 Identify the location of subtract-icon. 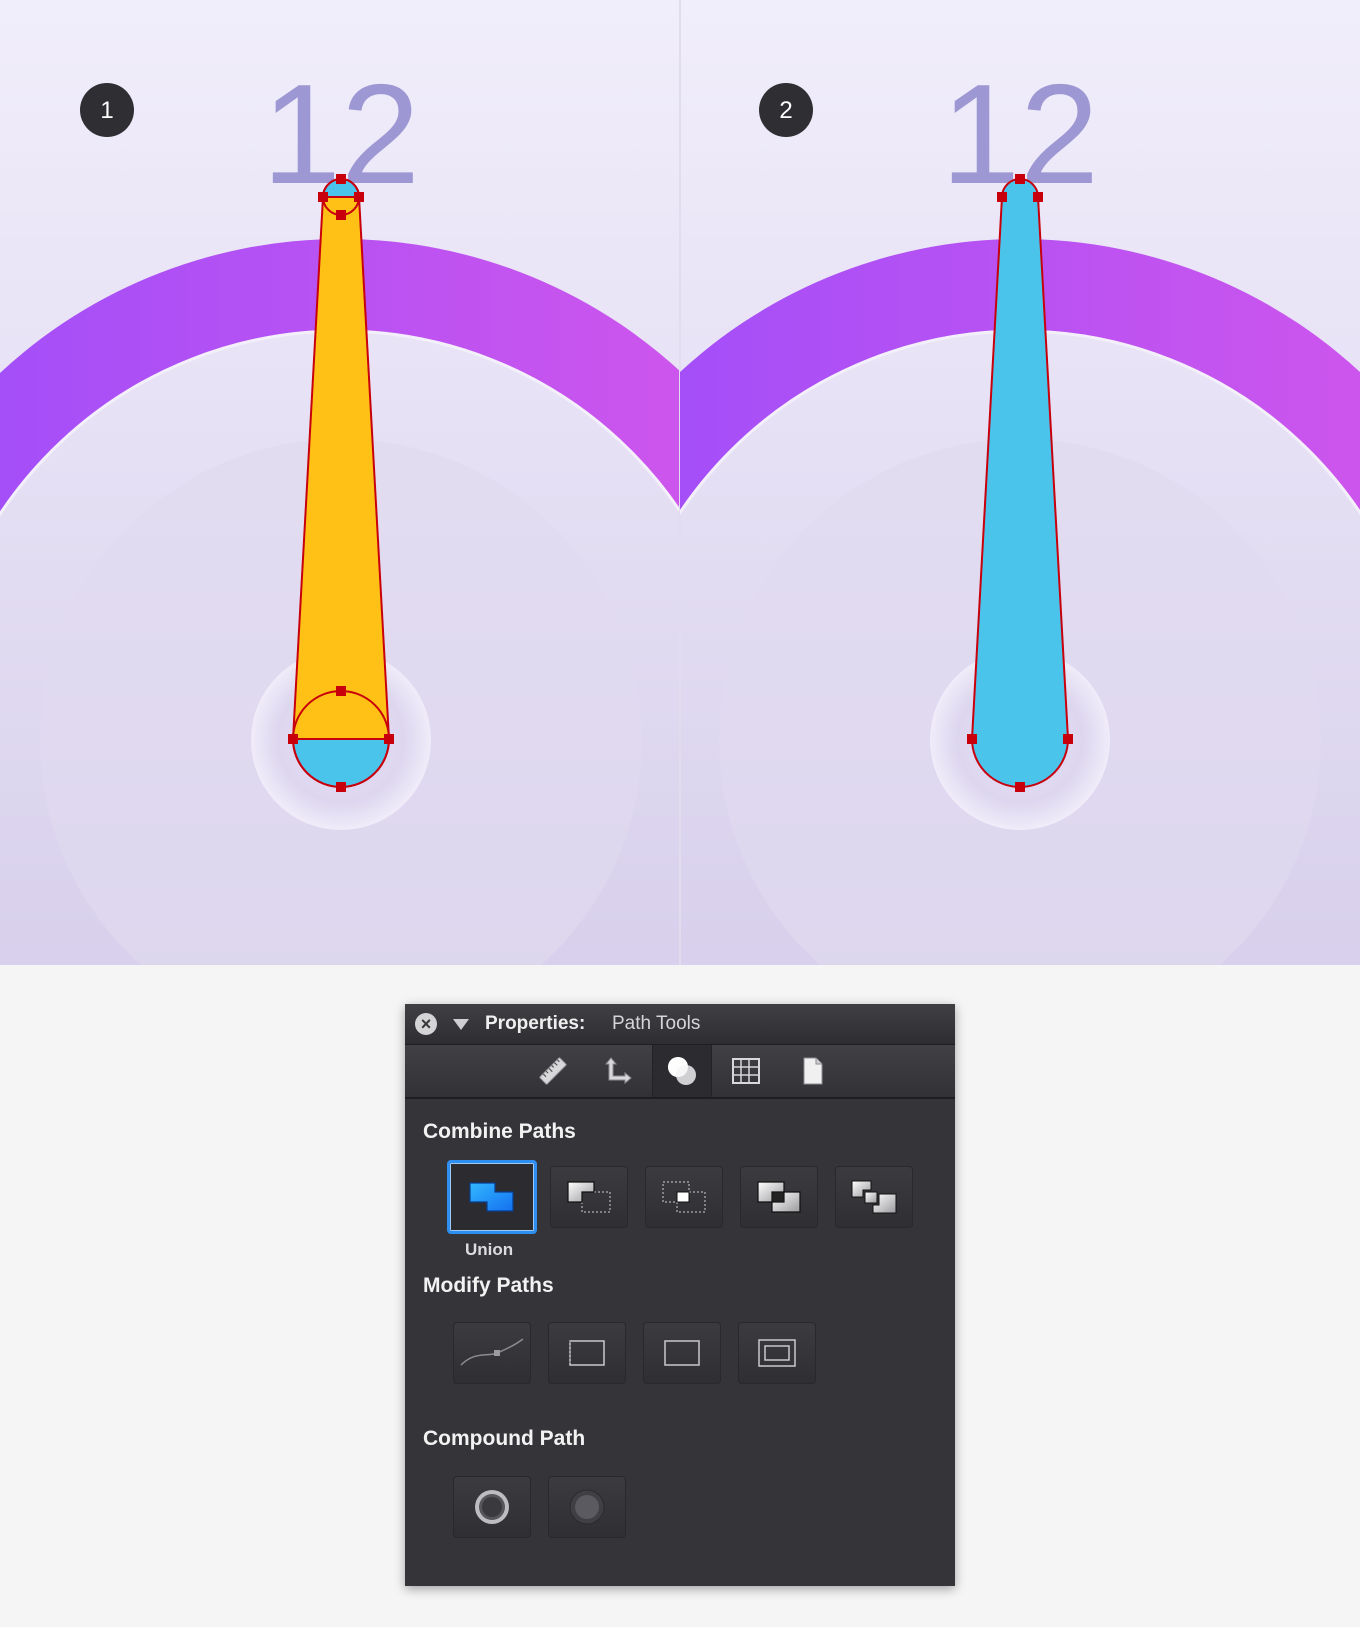
(589, 1197).